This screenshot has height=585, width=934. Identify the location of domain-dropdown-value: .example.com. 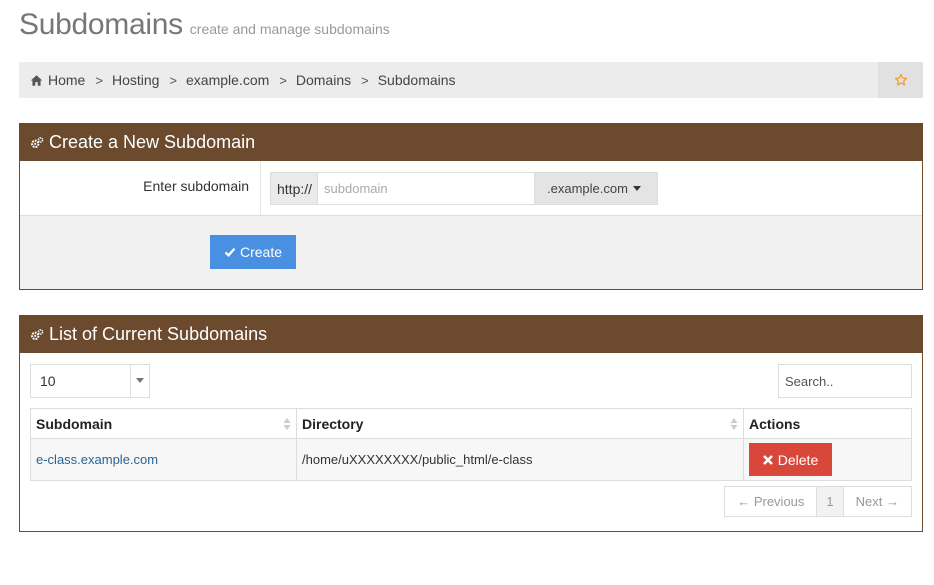
(587, 188).